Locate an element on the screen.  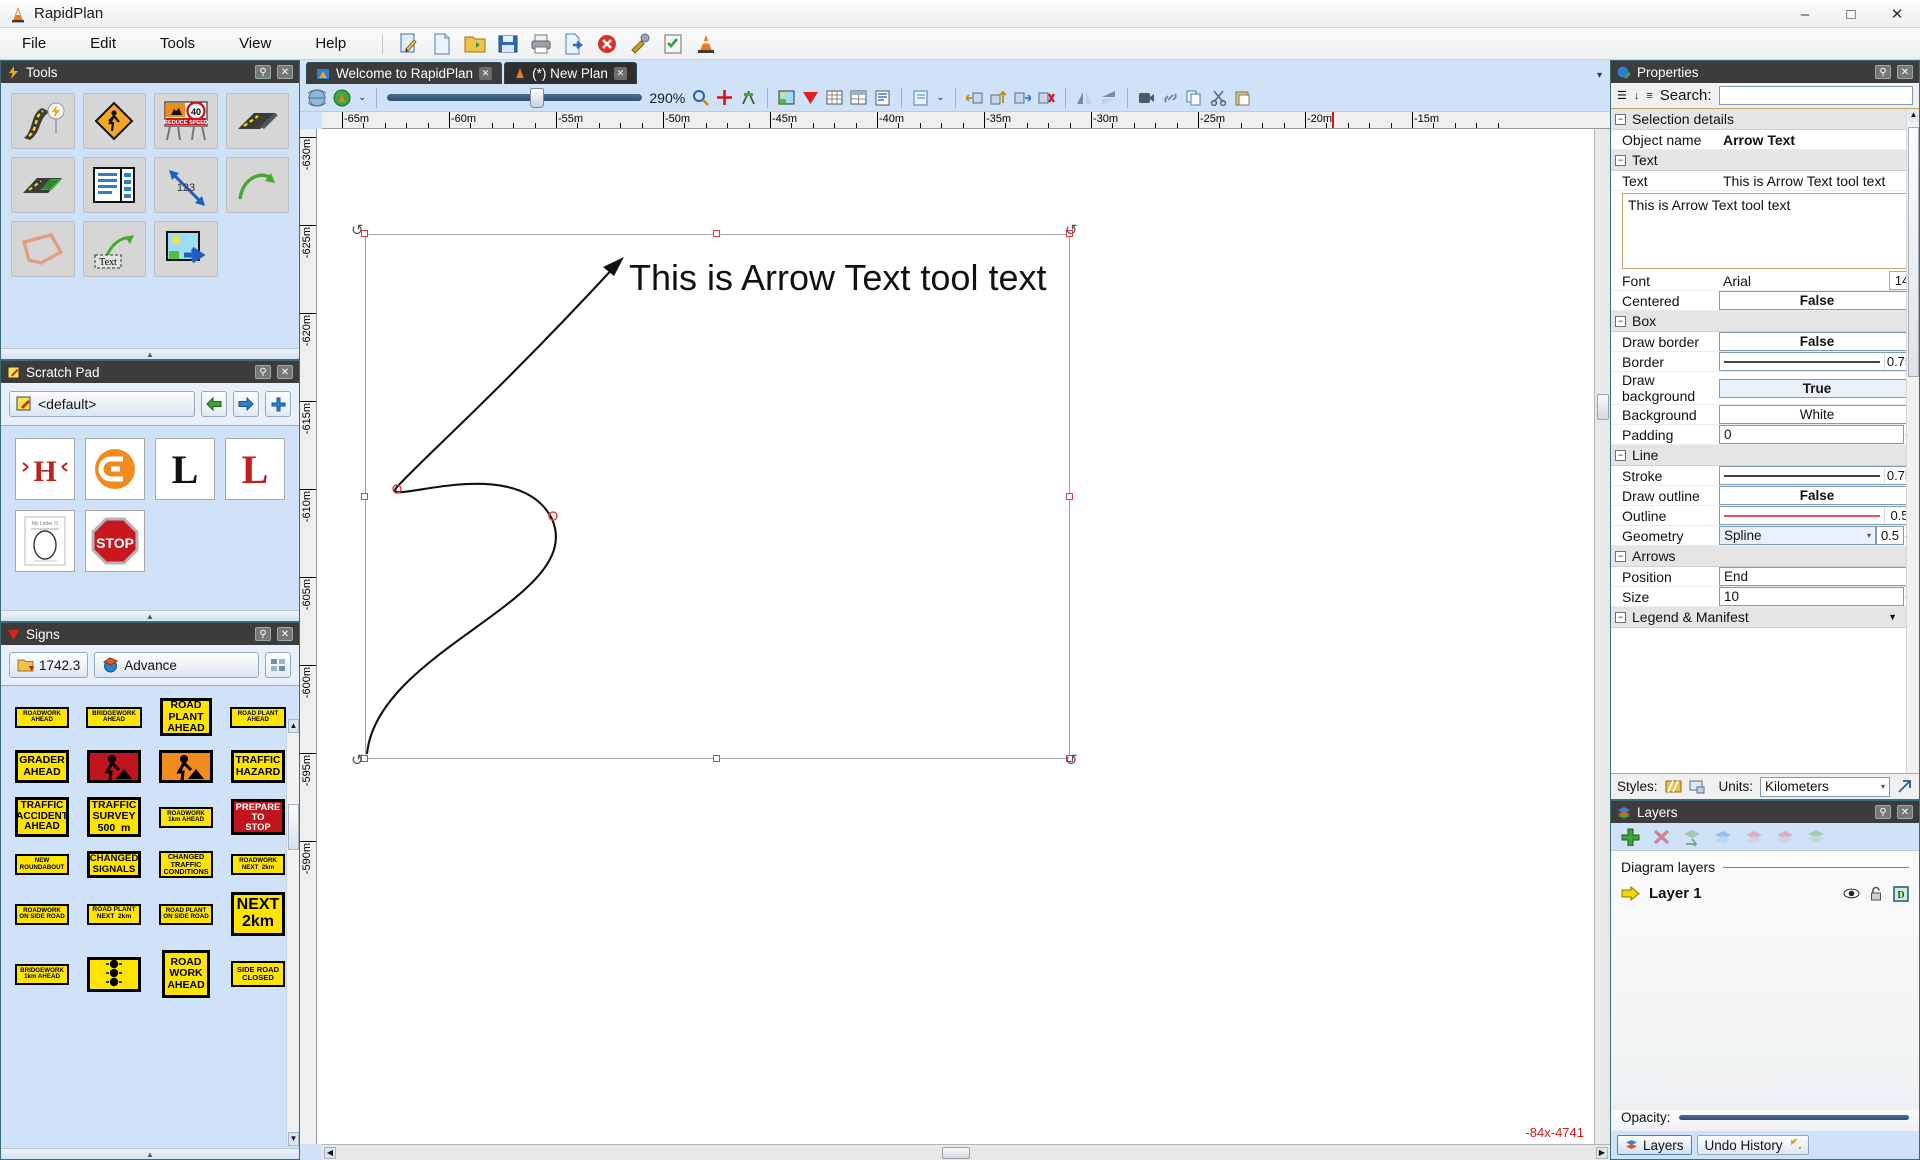
sign-category-button: Advance is located at coordinates (176, 665).